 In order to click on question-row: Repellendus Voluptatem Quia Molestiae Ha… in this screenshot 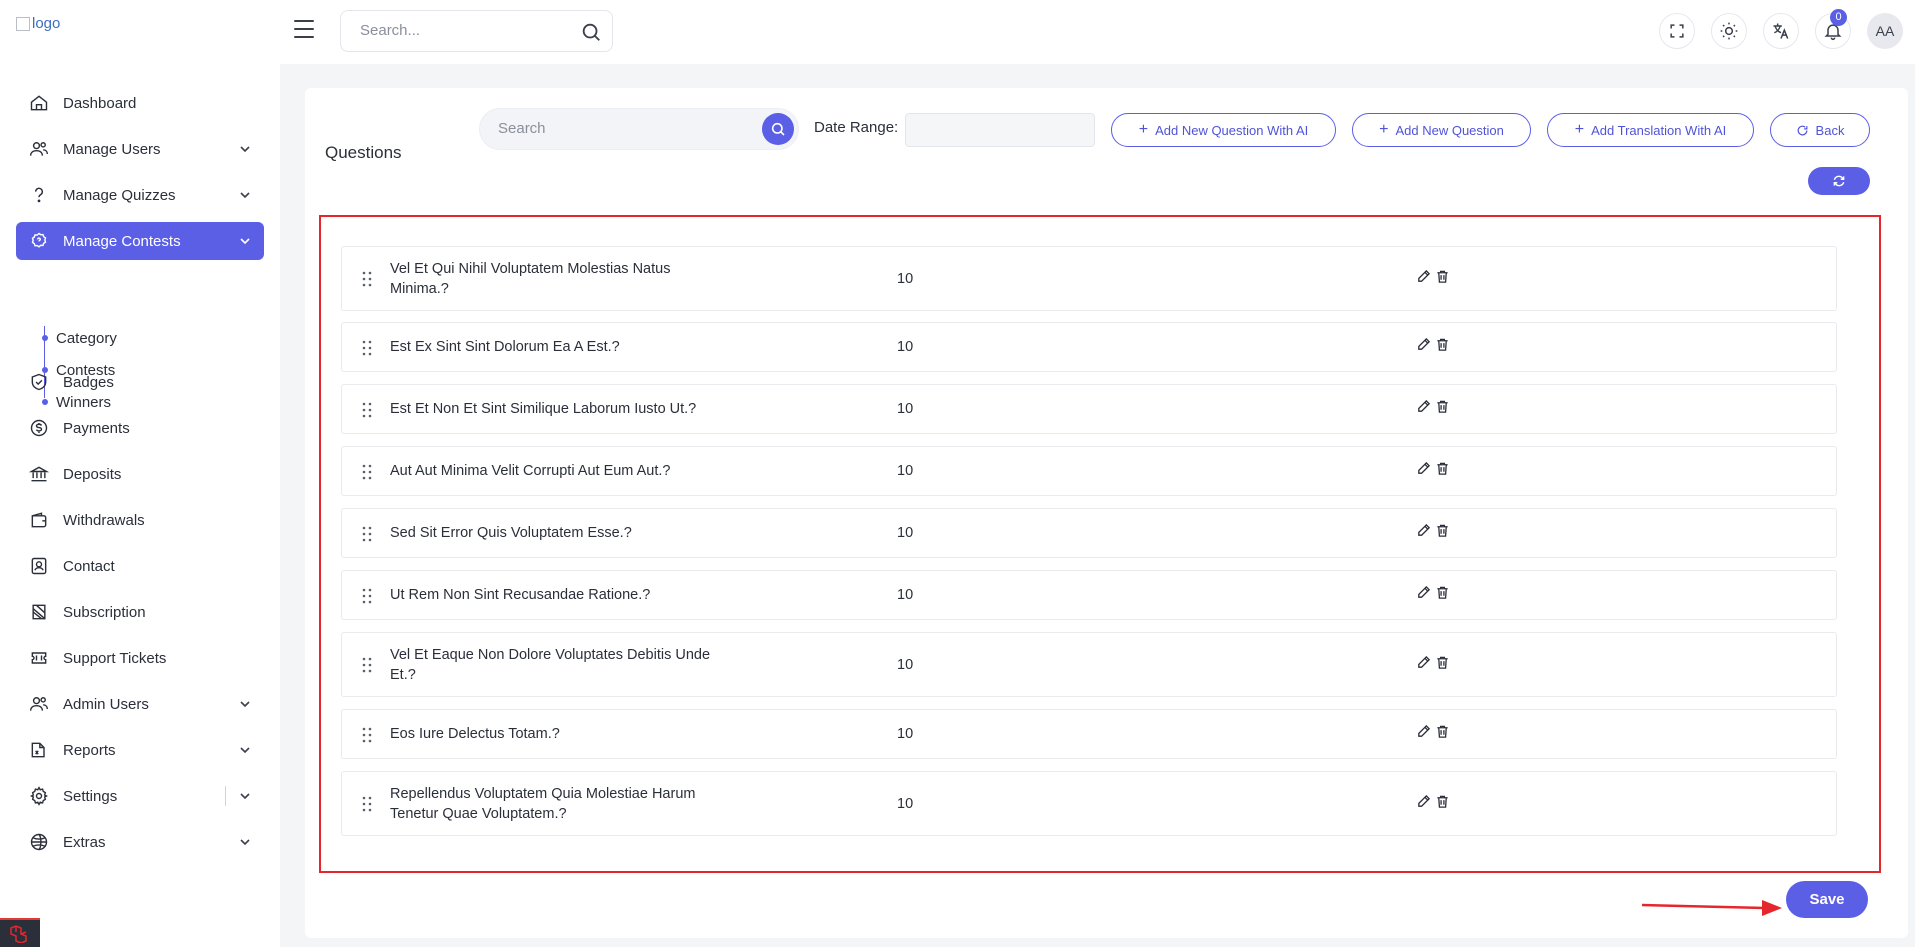, I will do `click(1089, 803)`.